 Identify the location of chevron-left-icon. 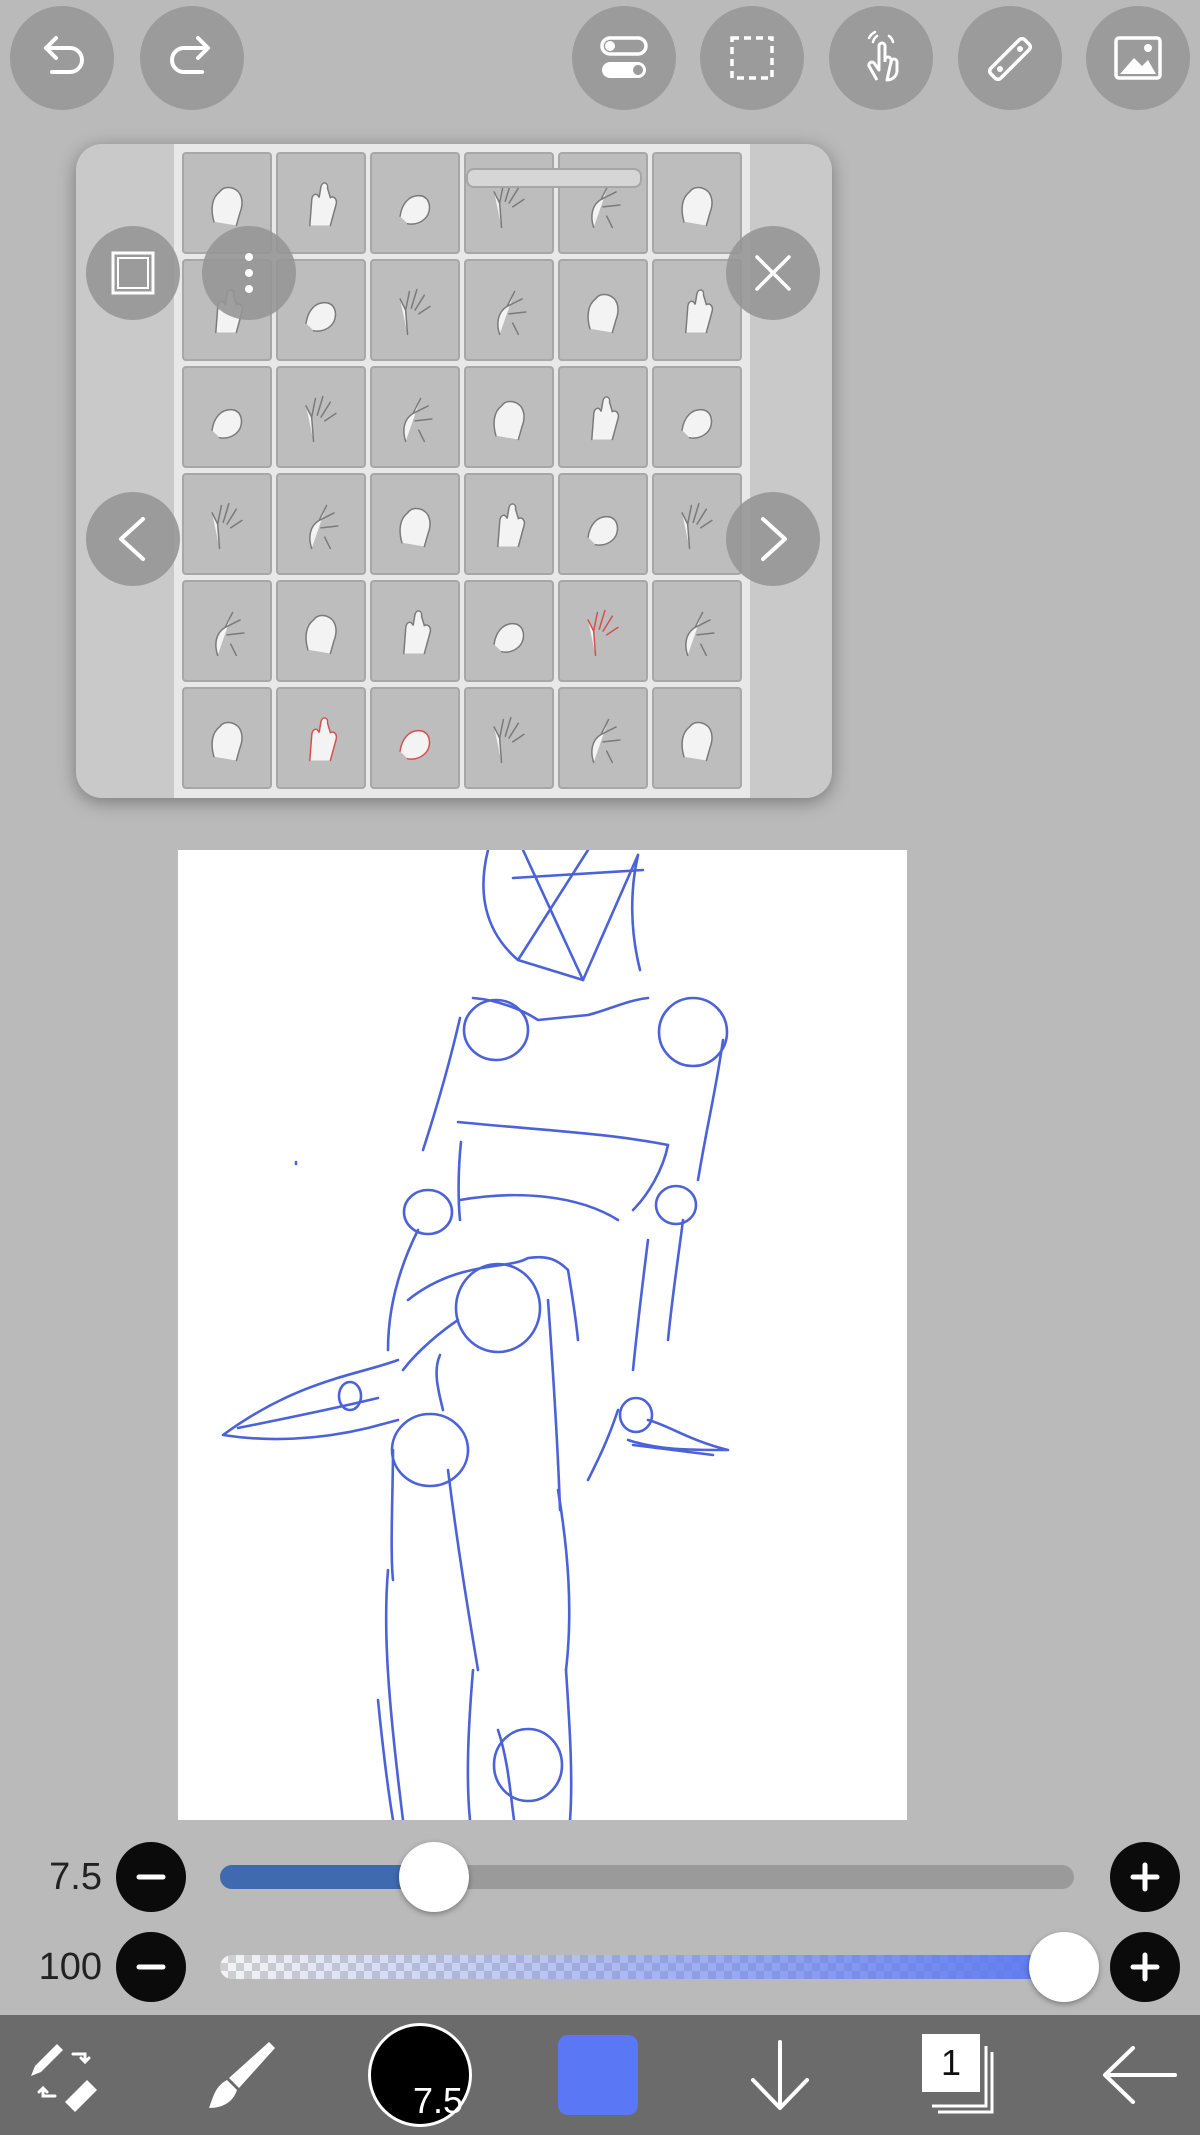
(132, 539).